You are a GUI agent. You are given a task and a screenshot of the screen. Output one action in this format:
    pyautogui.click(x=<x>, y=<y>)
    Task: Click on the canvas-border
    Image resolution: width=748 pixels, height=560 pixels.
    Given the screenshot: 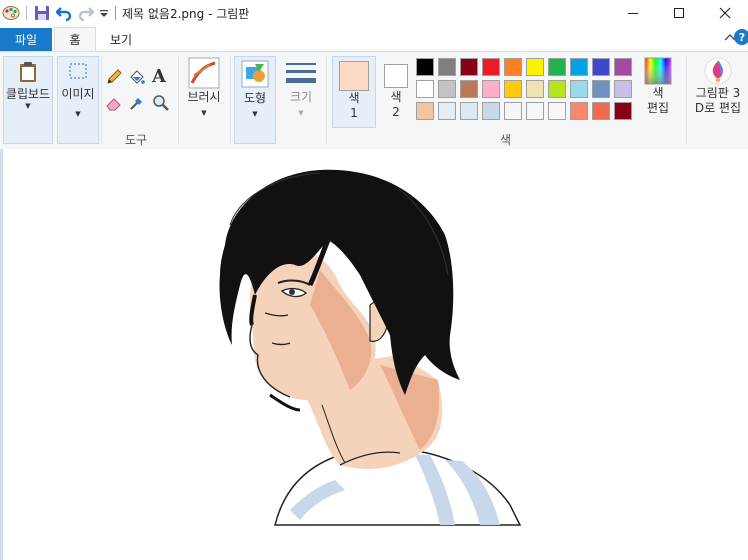 What is the action you would take?
    pyautogui.click(x=1, y=354)
    